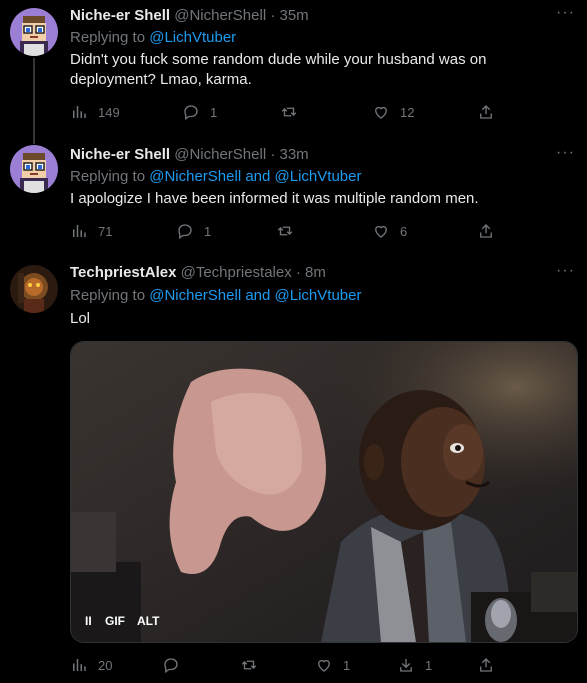 The width and height of the screenshot is (587, 683). I want to click on pause-button: II, so click(88, 621).